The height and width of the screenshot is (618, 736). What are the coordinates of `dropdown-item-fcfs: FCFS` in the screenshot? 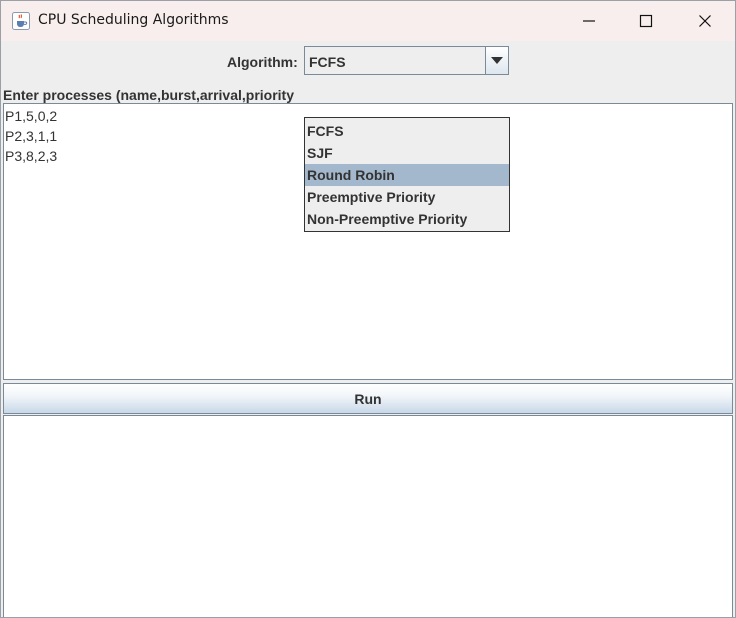 It's located at (407, 131).